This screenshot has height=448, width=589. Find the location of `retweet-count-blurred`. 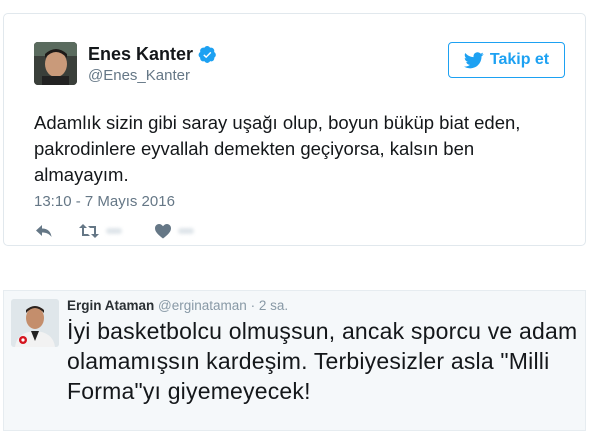

retweet-count-blurred is located at coordinates (114, 231).